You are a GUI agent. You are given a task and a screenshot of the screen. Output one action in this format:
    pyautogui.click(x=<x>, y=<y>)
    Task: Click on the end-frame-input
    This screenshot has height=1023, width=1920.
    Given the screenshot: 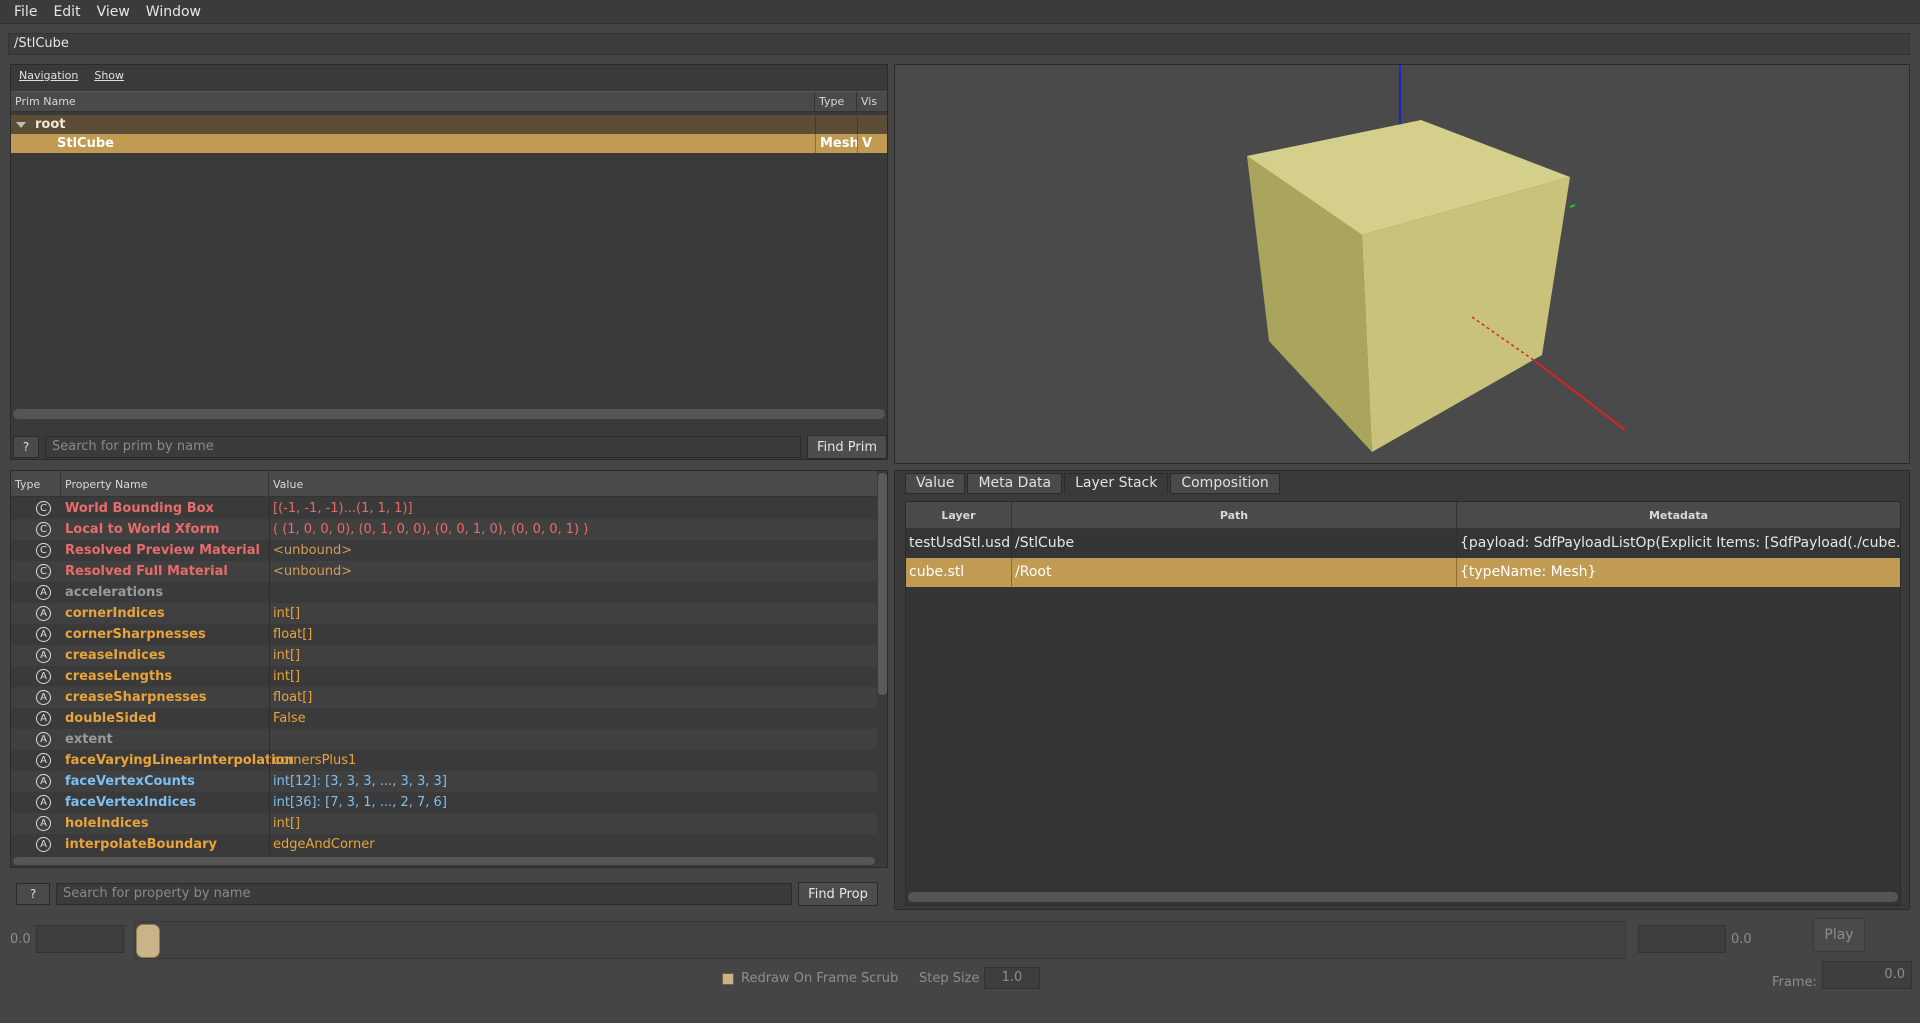 What is the action you would take?
    pyautogui.click(x=1682, y=939)
    